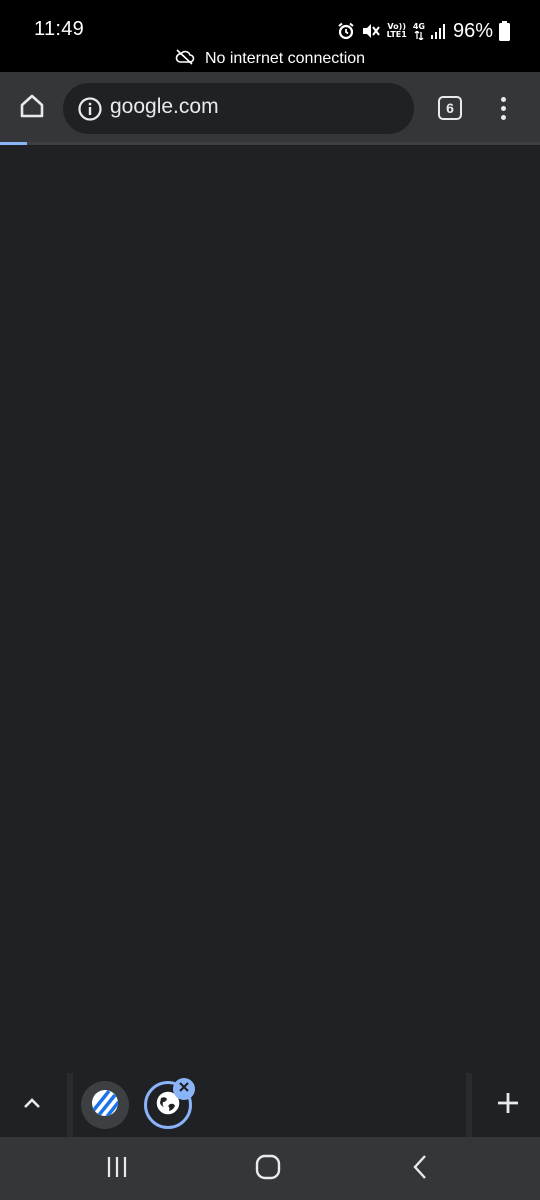  I want to click on home-circle-icon, so click(268, 1169).